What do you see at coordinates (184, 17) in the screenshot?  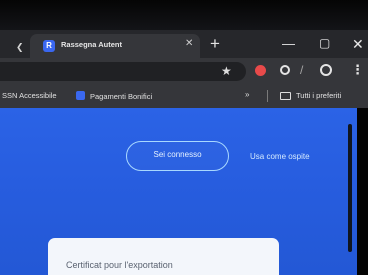 I see `camera-bezel` at bounding box center [184, 17].